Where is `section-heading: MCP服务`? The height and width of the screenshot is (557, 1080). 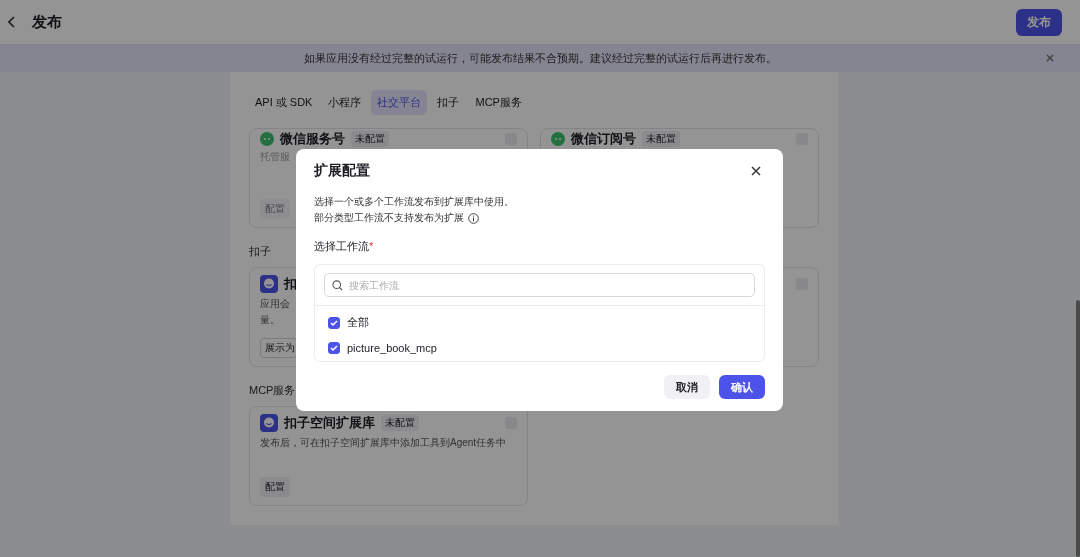 section-heading: MCP服务 is located at coordinates (272, 390).